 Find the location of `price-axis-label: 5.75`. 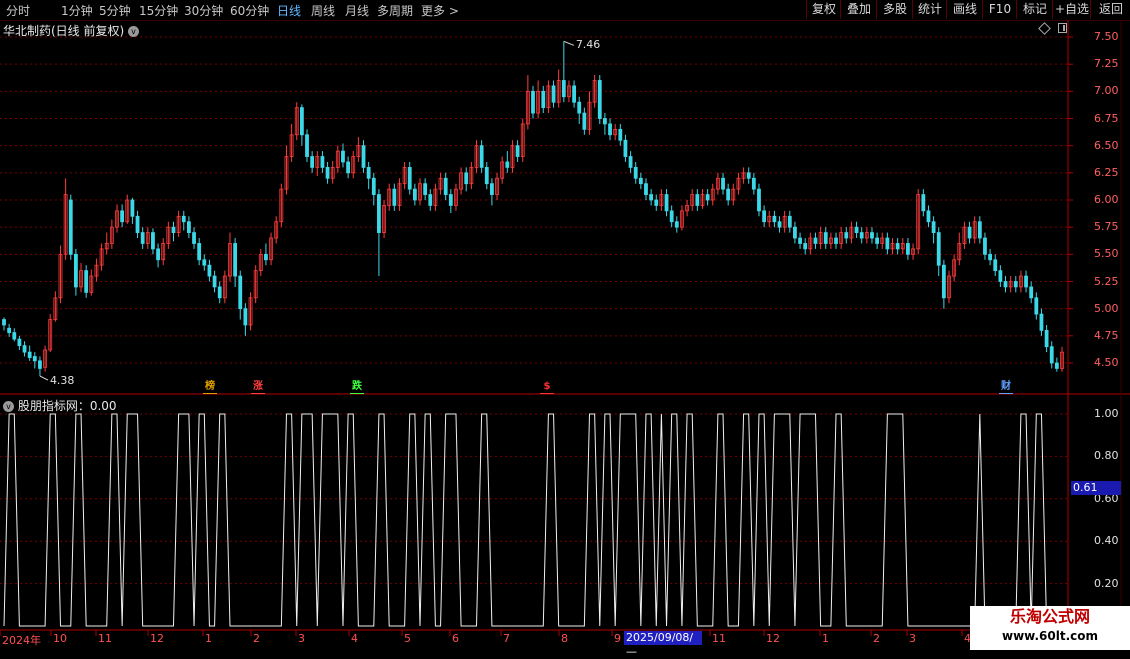

price-axis-label: 5.75 is located at coordinates (1106, 227).